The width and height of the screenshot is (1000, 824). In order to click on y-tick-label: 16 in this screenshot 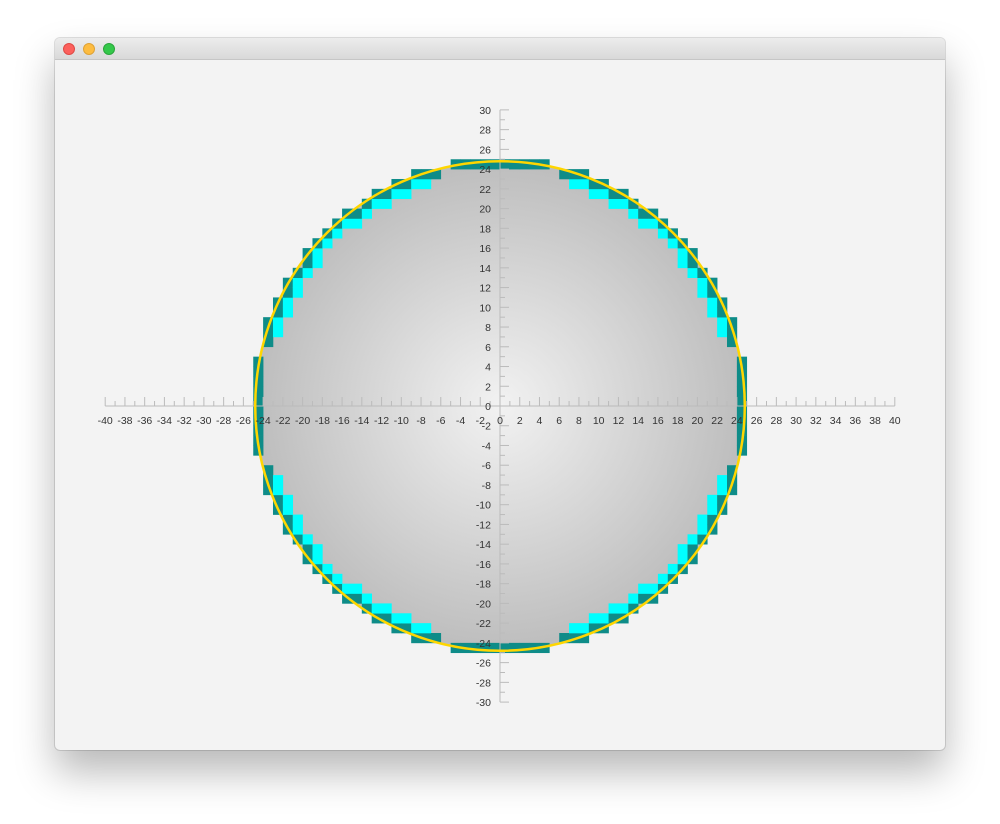, I will do `click(485, 249)`.